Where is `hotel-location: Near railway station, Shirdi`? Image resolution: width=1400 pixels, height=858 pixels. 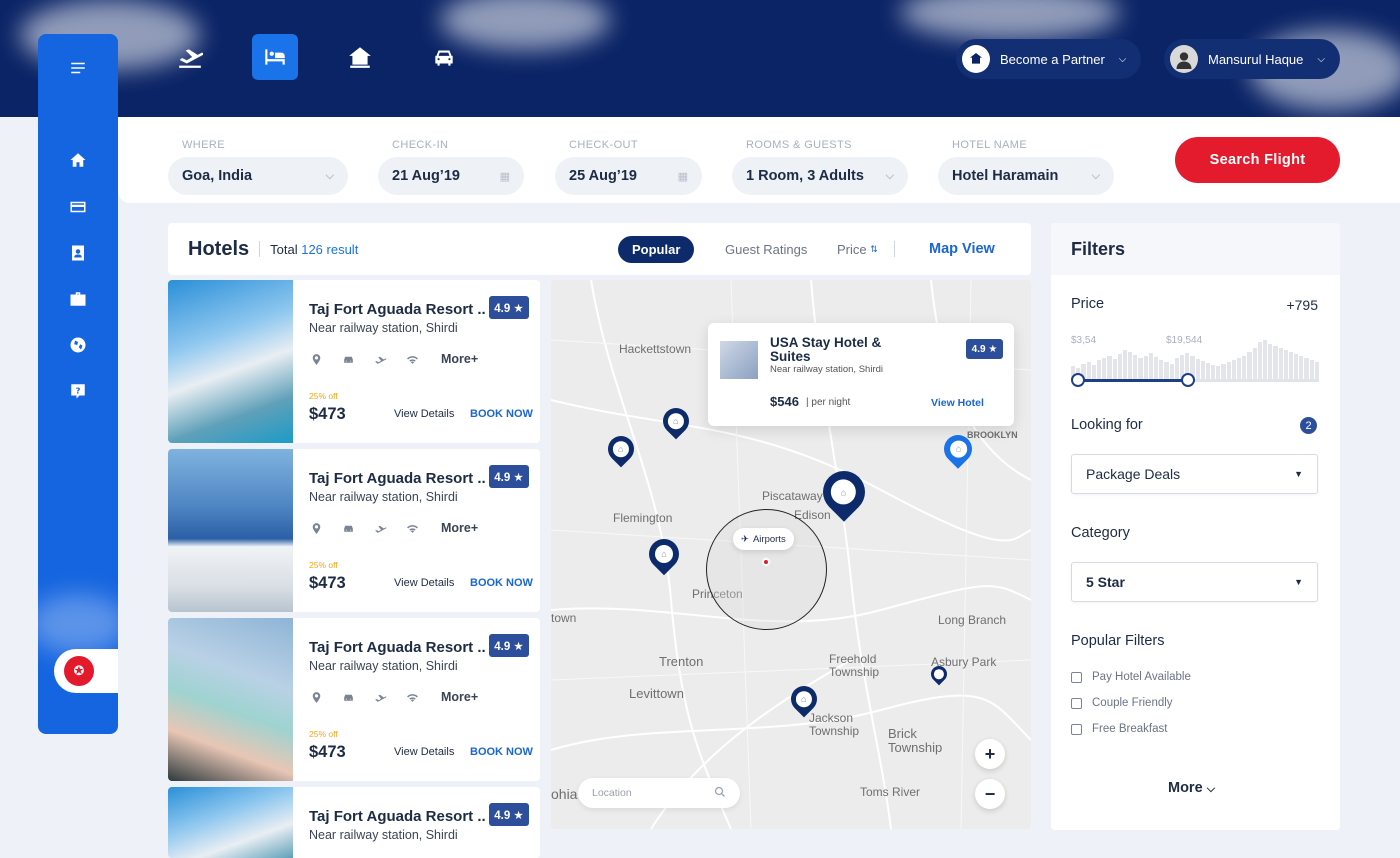
hotel-location: Near railway station, Shirdi is located at coordinates (383, 497).